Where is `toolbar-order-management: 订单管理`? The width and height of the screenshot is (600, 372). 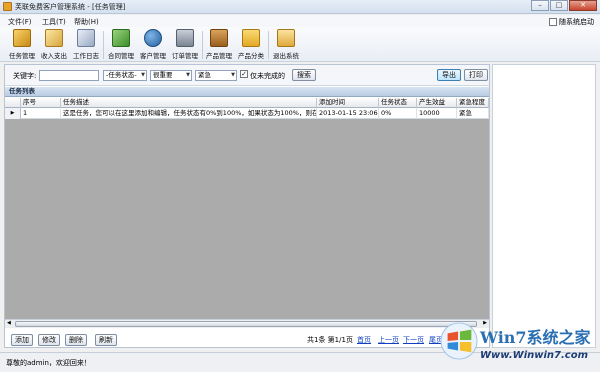
toolbar-order-management: 订单管理 is located at coordinates (185, 45).